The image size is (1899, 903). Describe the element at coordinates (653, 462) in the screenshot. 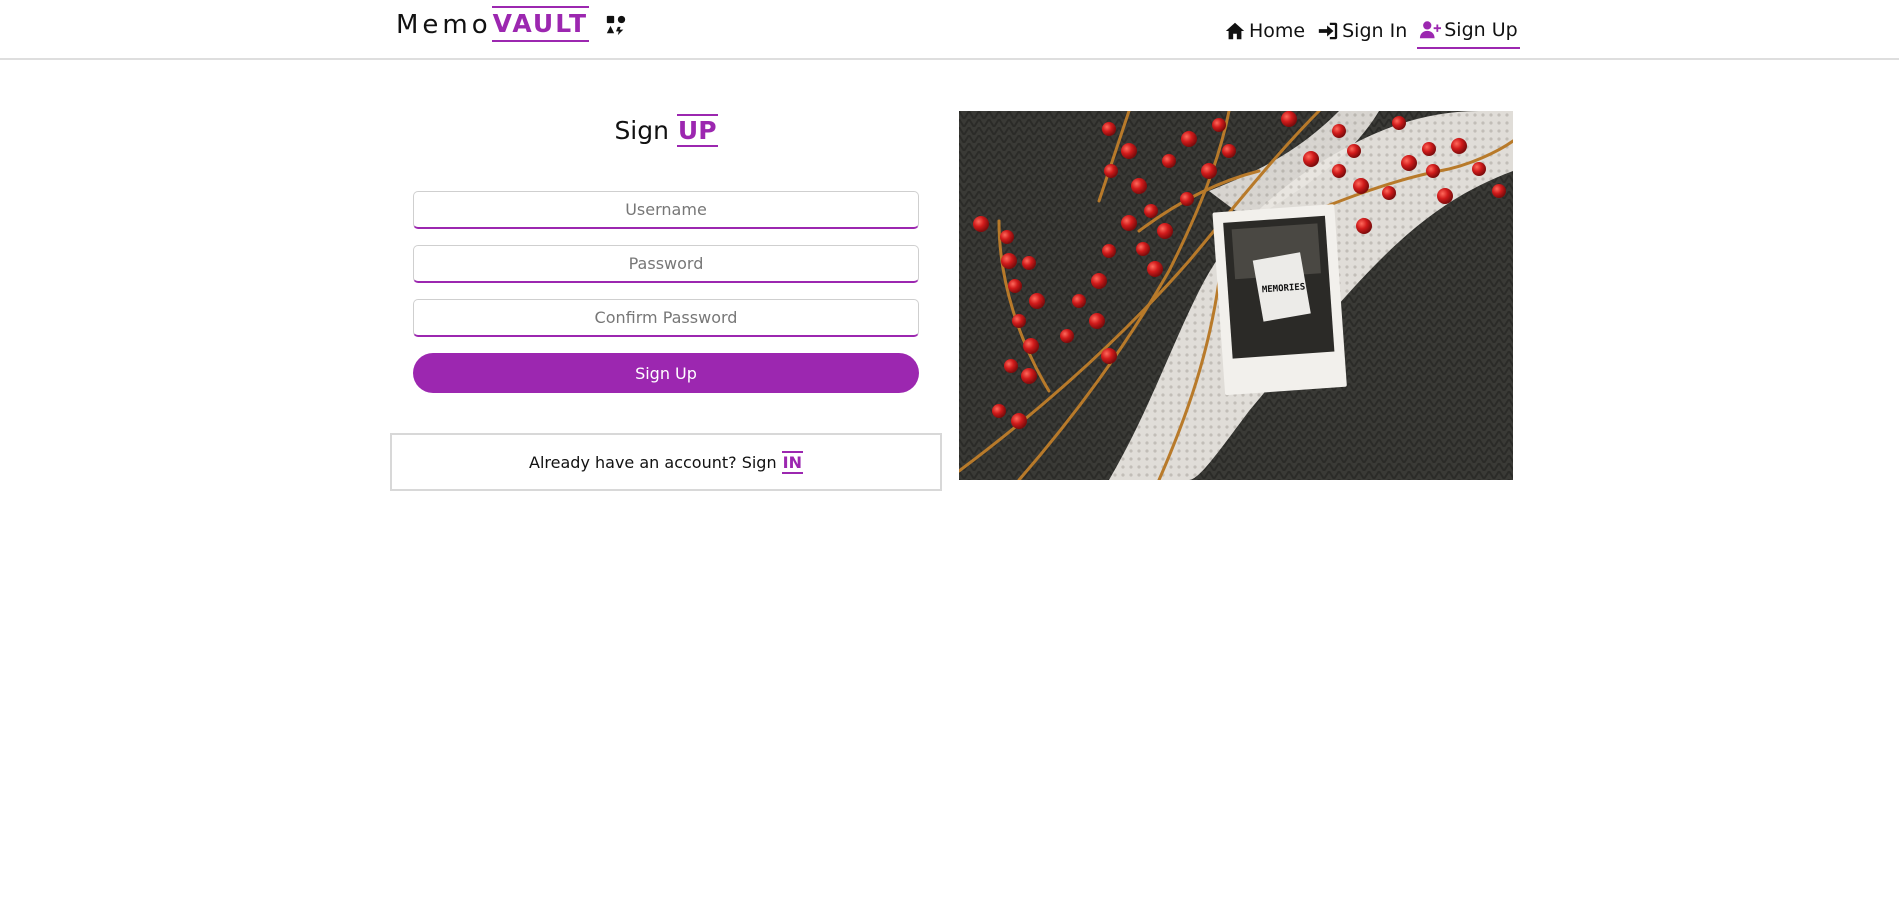

I see `signin-prompt-text: Already have an account? Sign` at that location.